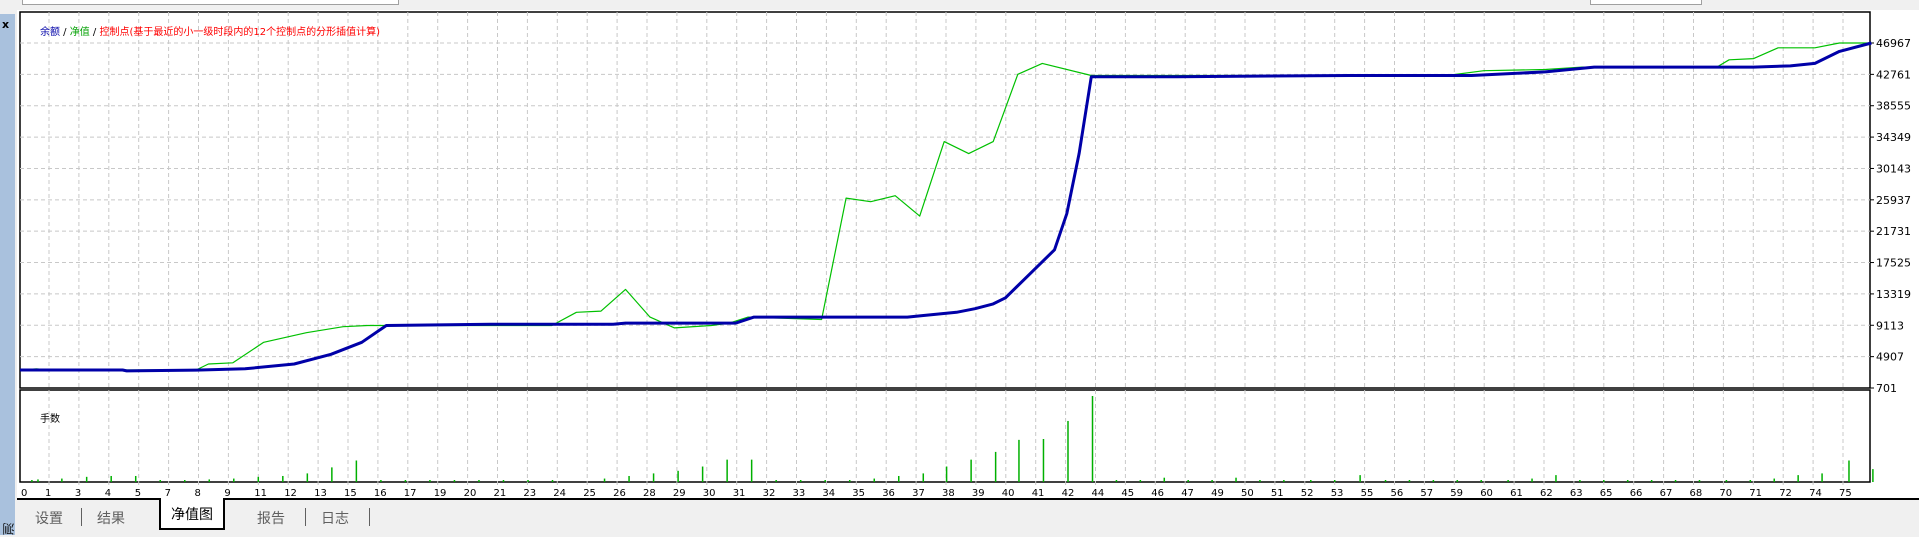 The height and width of the screenshot is (537, 1919). What do you see at coordinates (1068, 493) in the screenshot?
I see `x-tick-label: 42` at bounding box center [1068, 493].